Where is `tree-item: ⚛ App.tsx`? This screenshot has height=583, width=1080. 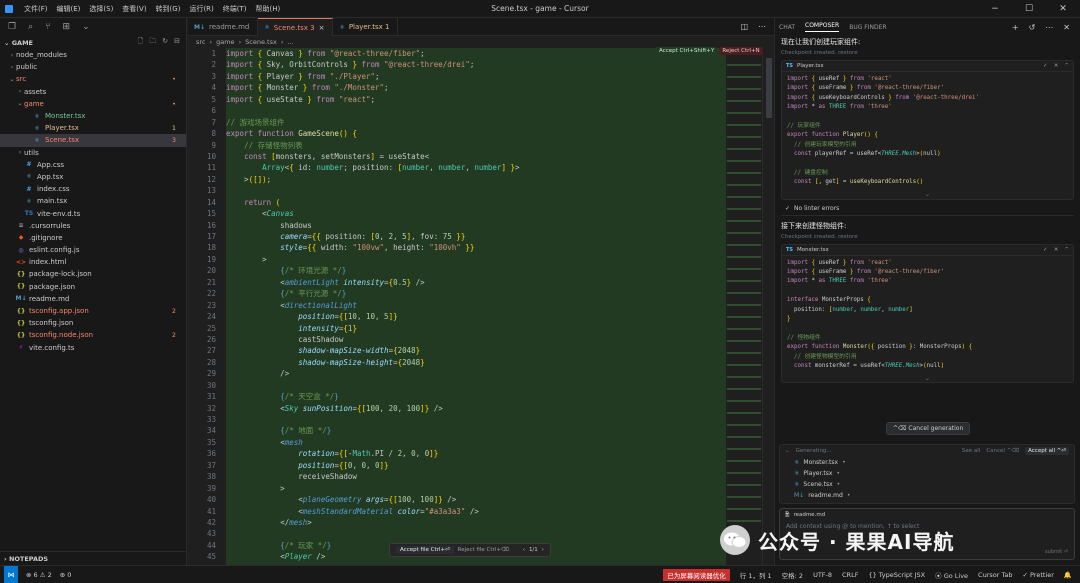
tree-item: ⚛ App.tsx is located at coordinates (93, 177).